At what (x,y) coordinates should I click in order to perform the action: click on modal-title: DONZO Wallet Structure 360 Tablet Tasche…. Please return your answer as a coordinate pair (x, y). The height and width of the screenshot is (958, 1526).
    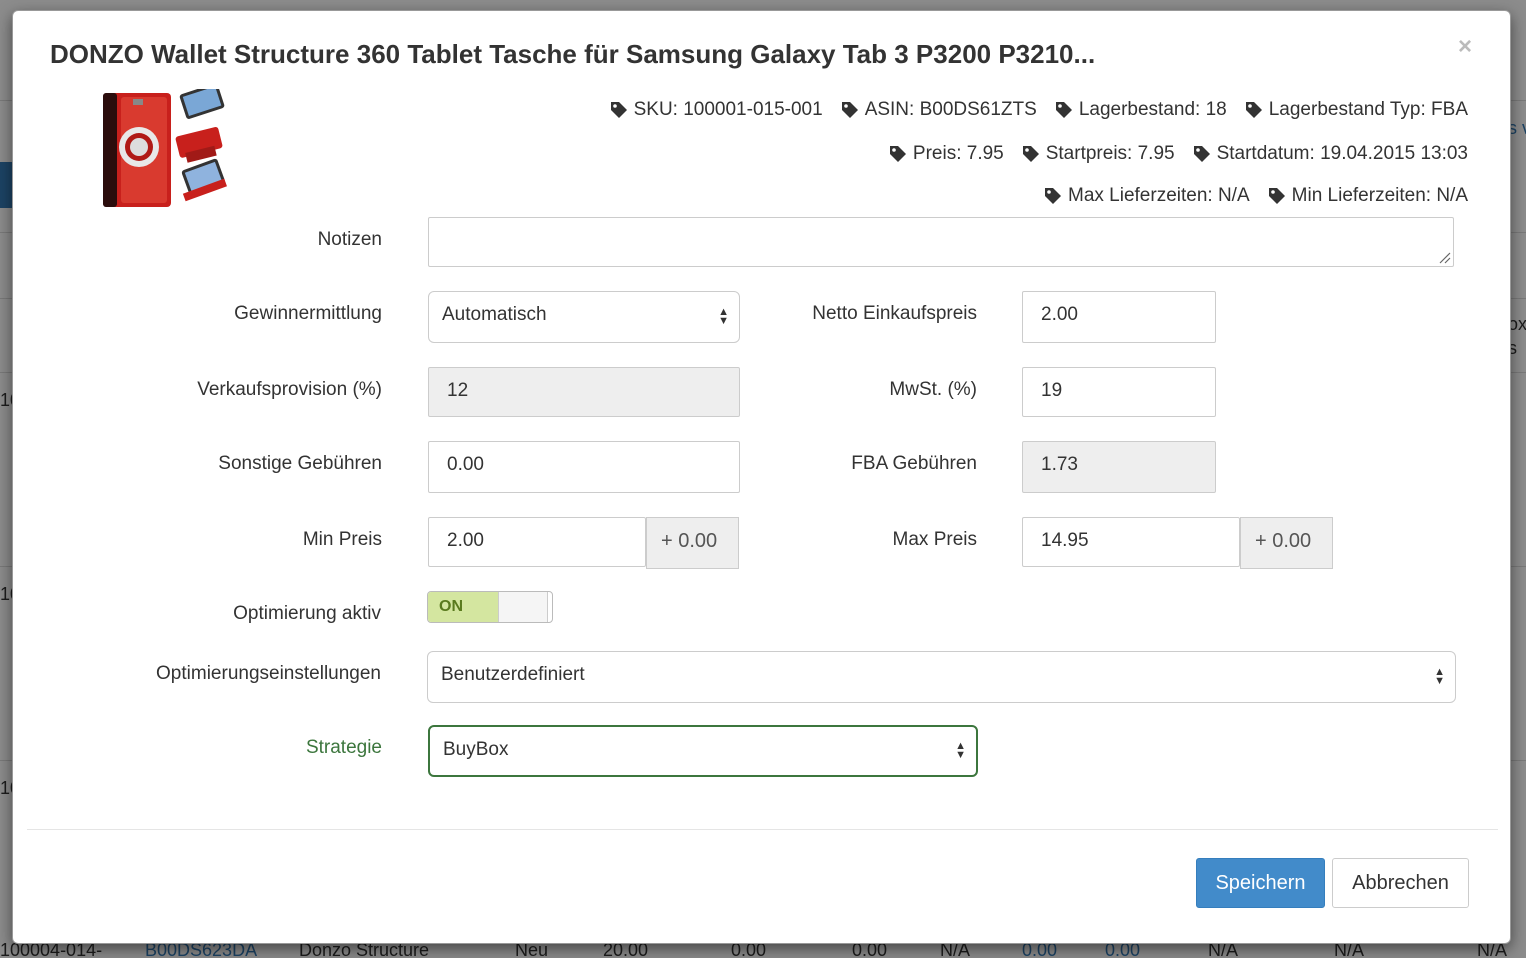
    Looking at the image, I should click on (573, 54).